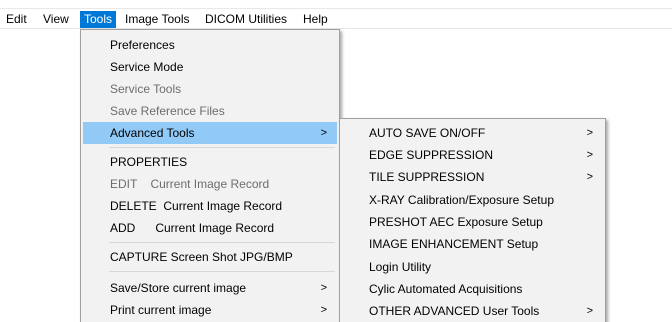  Describe the element at coordinates (192, 228) in the screenshot. I see `menu-item-label: ADD Current Image Record` at that location.